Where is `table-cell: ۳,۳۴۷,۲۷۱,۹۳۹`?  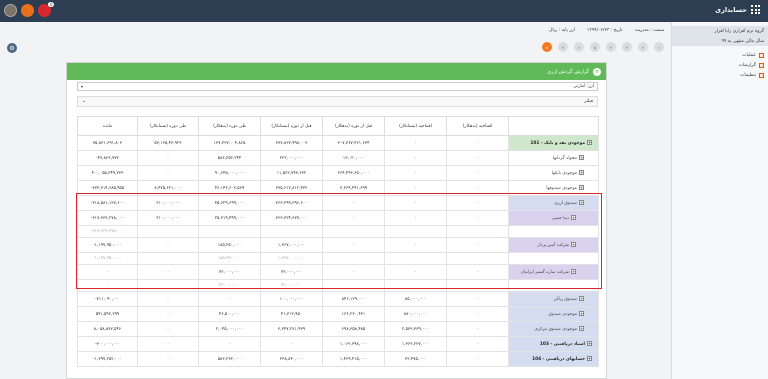 table-cell: ۳,۳۴۷,۲۷۱,۹۳۹ is located at coordinates (291, 329).